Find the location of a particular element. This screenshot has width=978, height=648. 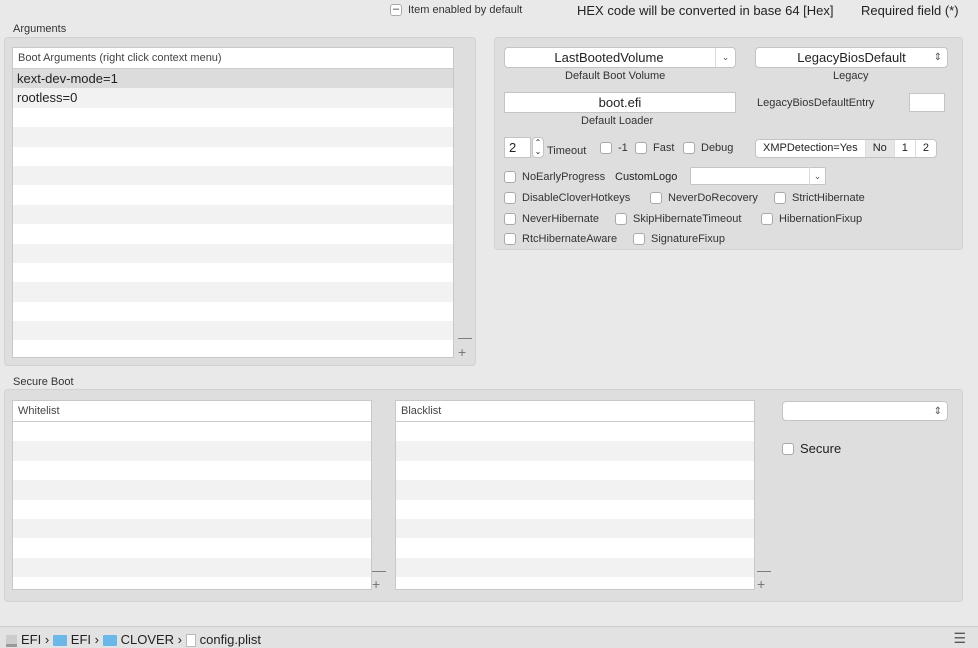

legacy-select: LegacyBiosDefault ⇕ is located at coordinates (851, 57).